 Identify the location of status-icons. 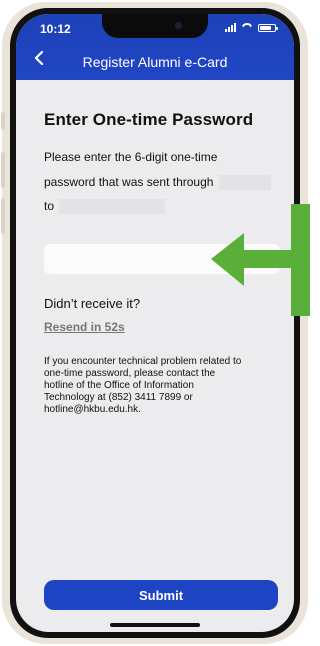
(251, 27).